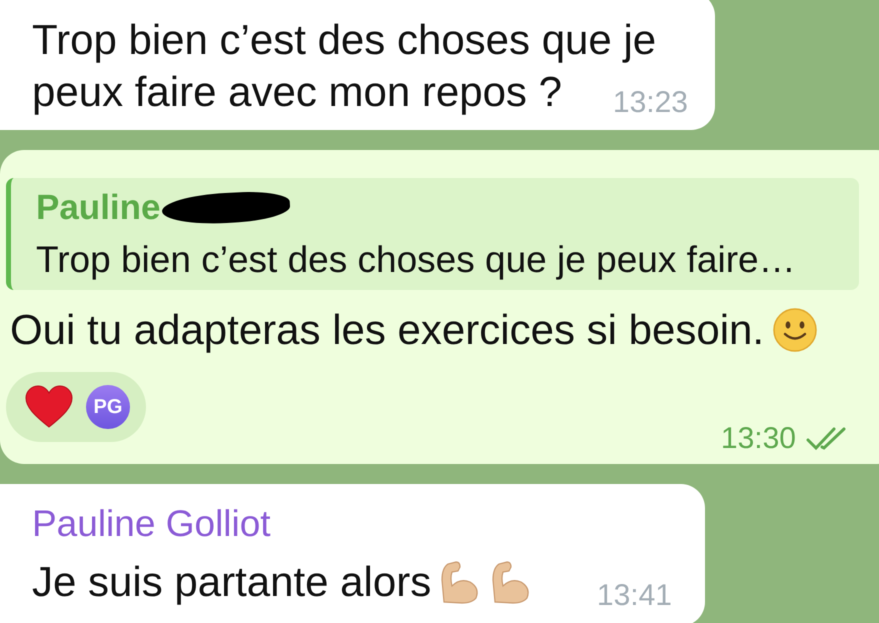 The width and height of the screenshot is (879, 623). I want to click on heart-icon, so click(49, 407).